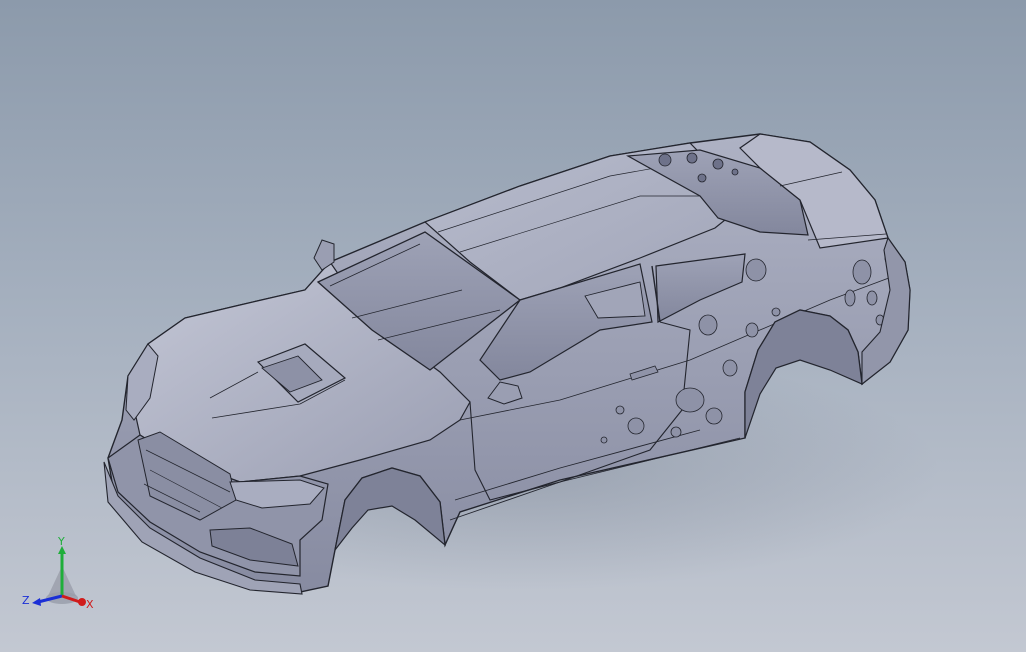  Describe the element at coordinates (26, 600) in the screenshot. I see `z-axis-label: Z` at that location.